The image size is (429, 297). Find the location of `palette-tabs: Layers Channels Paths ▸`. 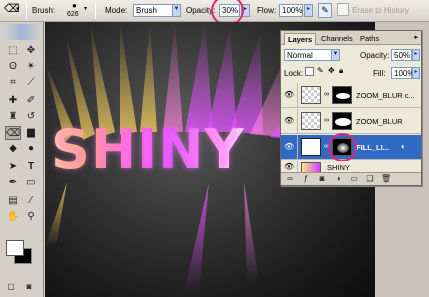

palette-tabs: Layers Channels Paths ▸ is located at coordinates (351, 38).